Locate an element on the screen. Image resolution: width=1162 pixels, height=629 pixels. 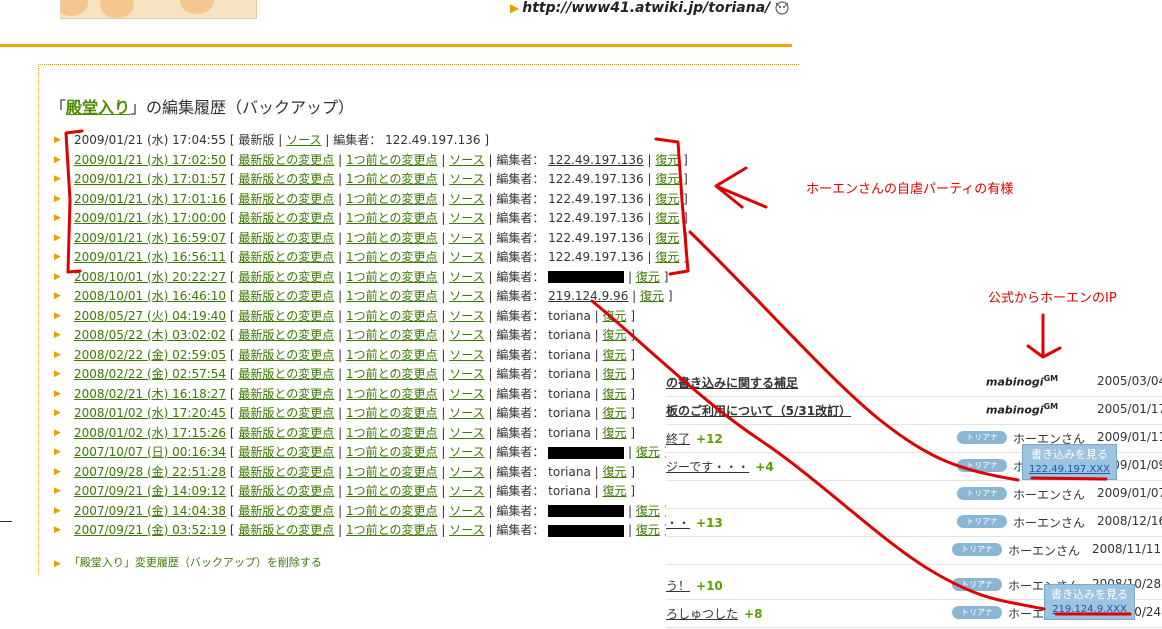
revision-date-link: 2008/10/01 (水) 16:46:10 is located at coordinates (150, 296).